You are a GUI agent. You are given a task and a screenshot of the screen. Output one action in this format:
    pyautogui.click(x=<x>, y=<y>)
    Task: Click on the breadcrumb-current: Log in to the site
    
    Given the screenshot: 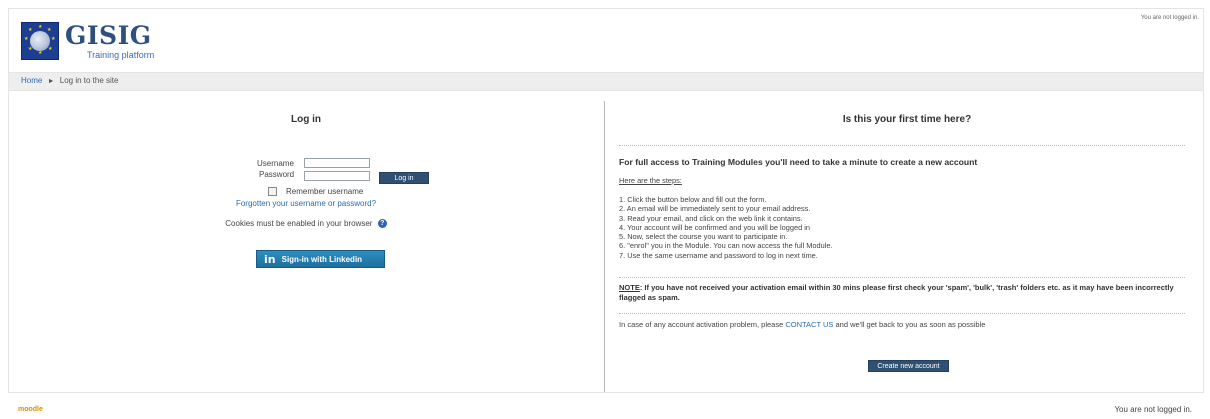 What is the action you would take?
    pyautogui.click(x=89, y=80)
    